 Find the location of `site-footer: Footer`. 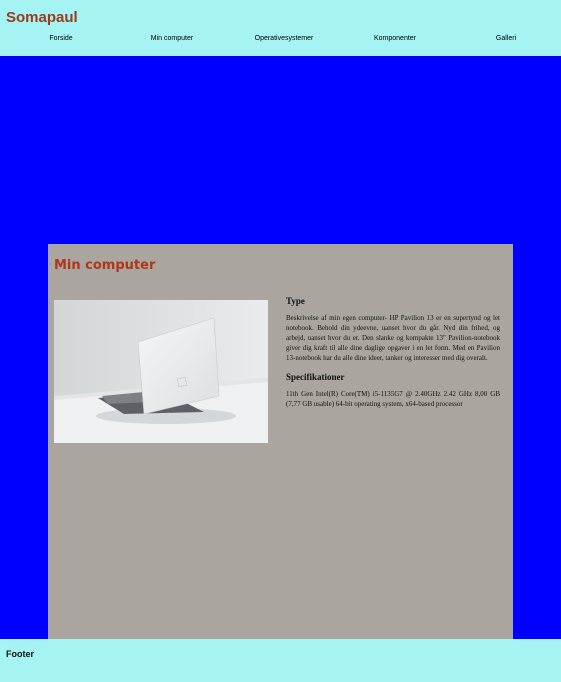

site-footer: Footer is located at coordinates (280, 660).